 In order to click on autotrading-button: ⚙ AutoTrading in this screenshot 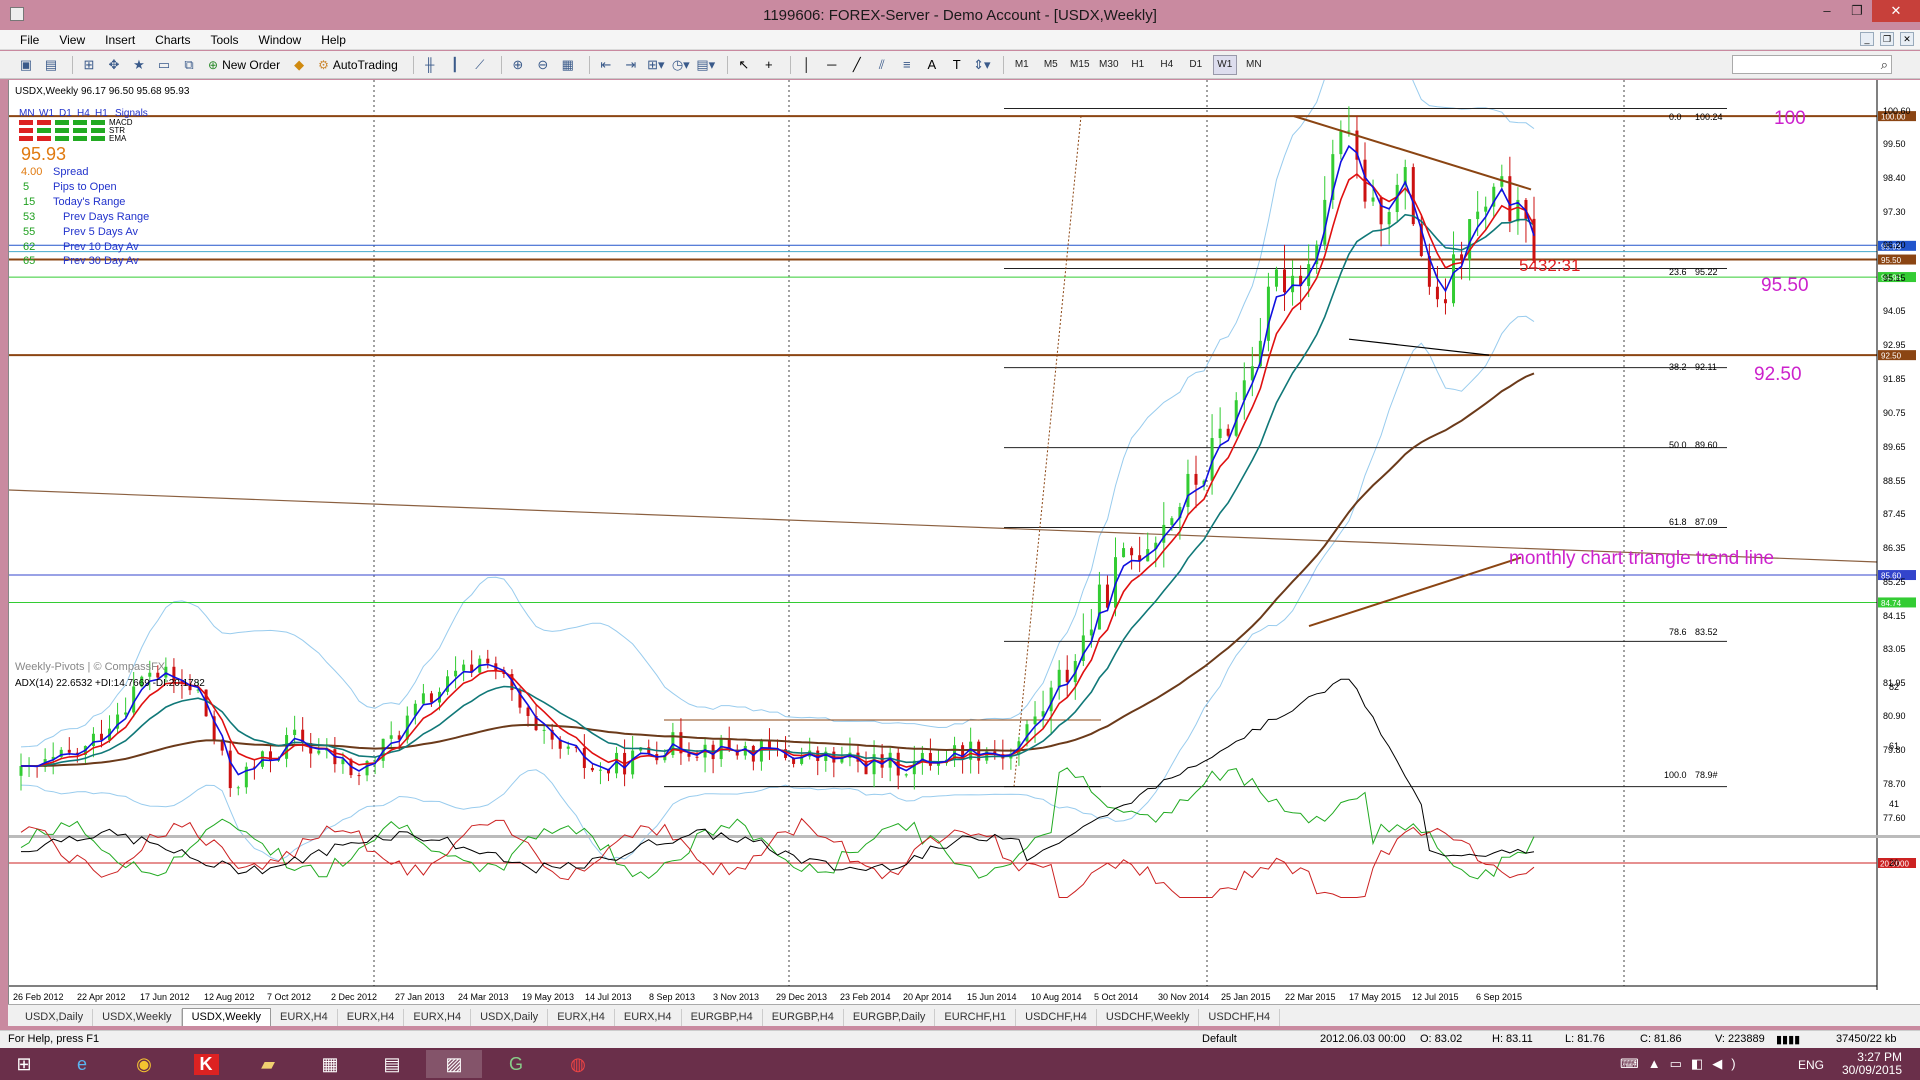, I will do `click(358, 65)`.